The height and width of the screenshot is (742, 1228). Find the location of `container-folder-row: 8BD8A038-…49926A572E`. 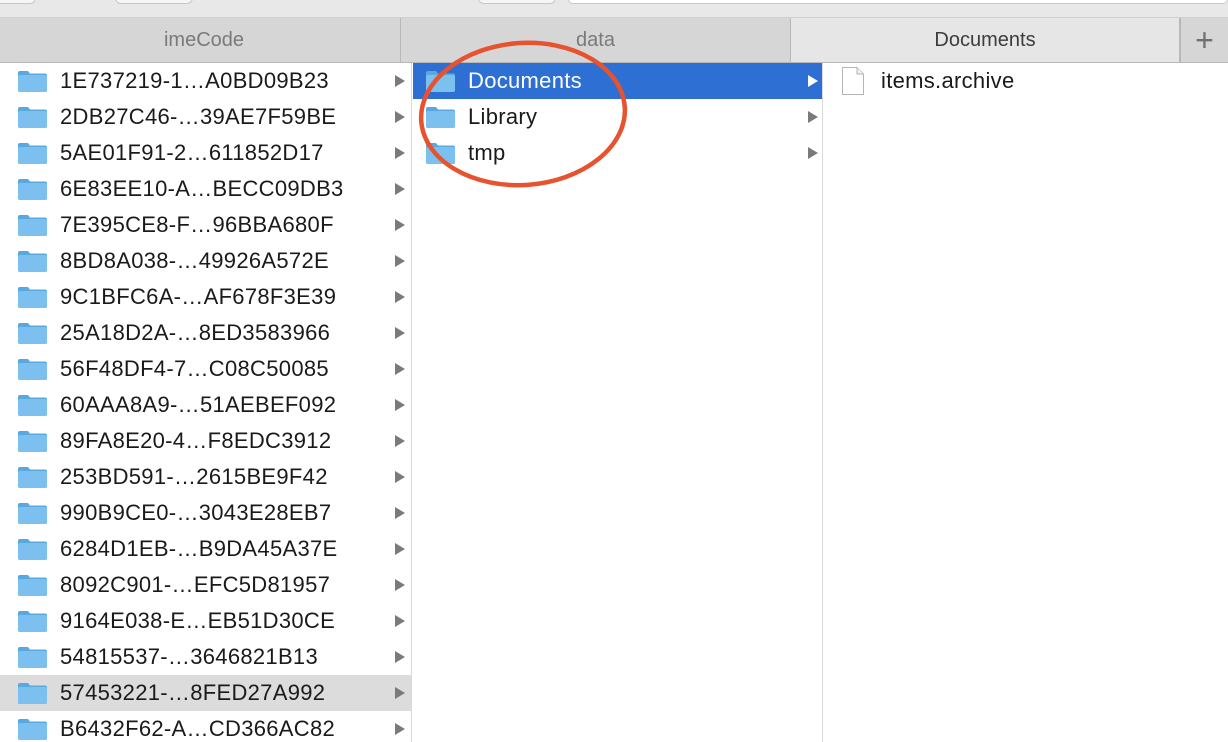

container-folder-row: 8BD8A038-…49926A572E is located at coordinates (205, 261).